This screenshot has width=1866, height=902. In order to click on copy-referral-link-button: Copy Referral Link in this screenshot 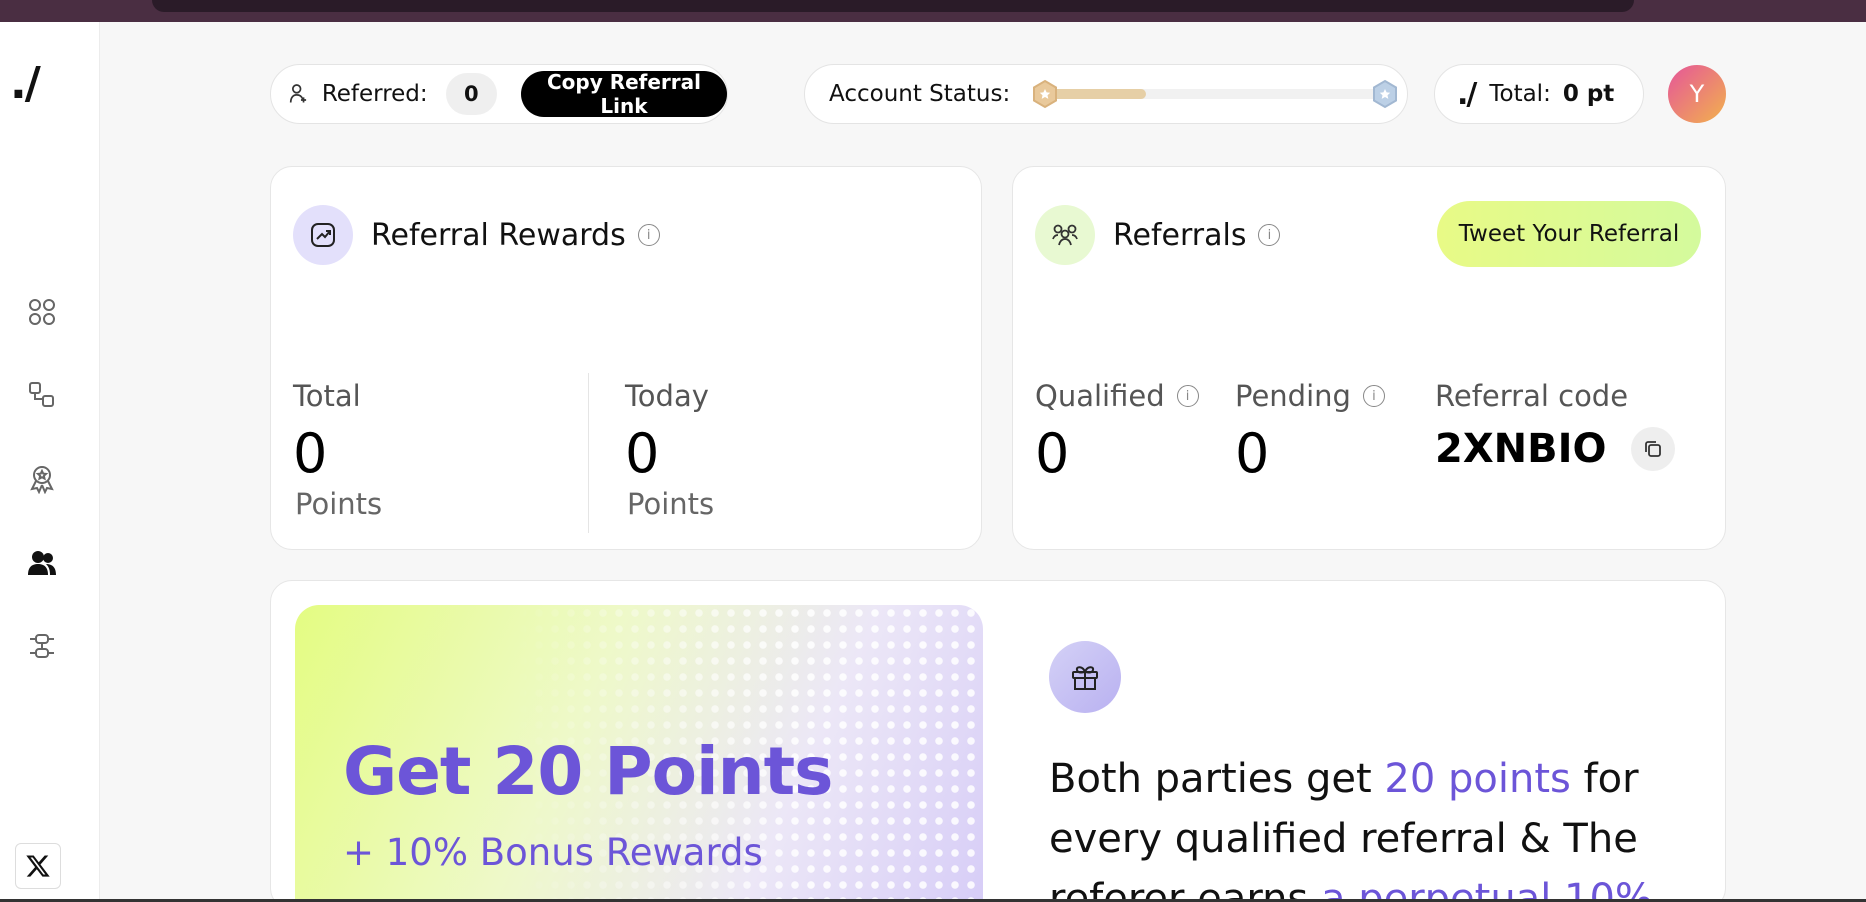, I will do `click(623, 94)`.